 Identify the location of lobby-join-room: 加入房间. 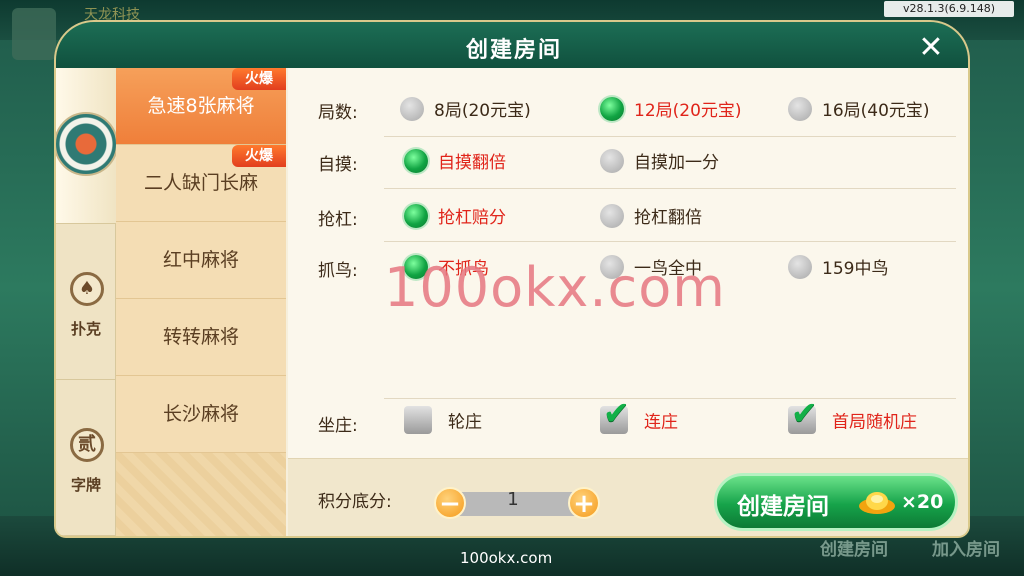
(966, 550).